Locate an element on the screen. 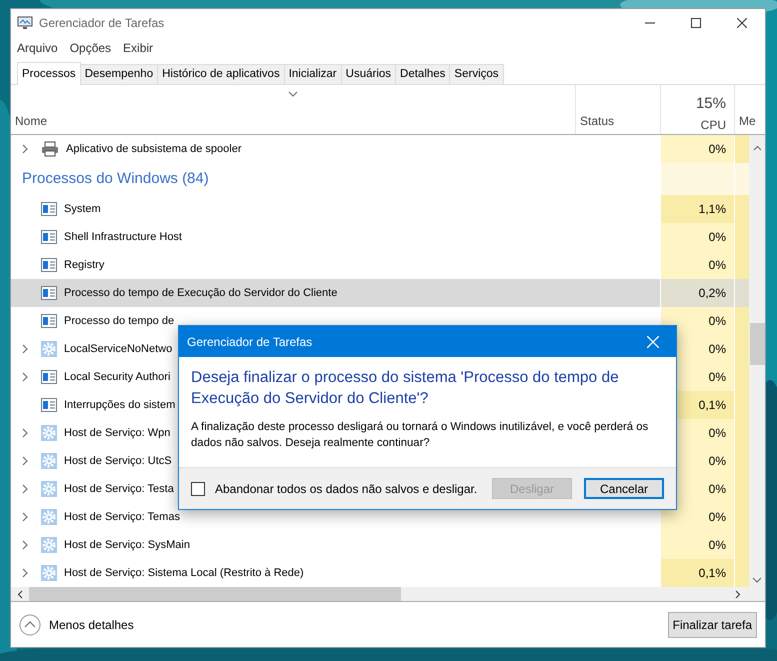  checkbox-label: Abandonar todos os dados não salvos e desligar. is located at coordinates (346, 489).